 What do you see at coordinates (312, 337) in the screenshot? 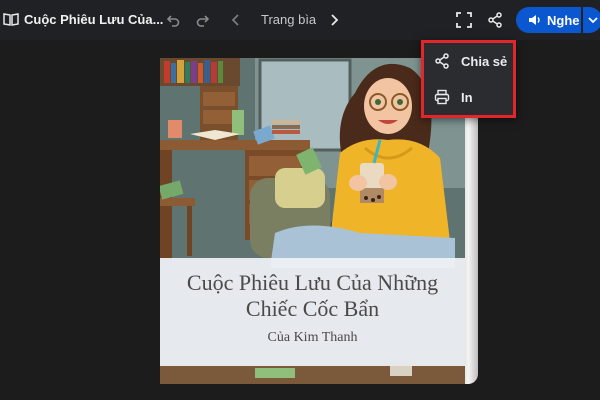
I see `cover-author: Của Kim Thanh` at bounding box center [312, 337].